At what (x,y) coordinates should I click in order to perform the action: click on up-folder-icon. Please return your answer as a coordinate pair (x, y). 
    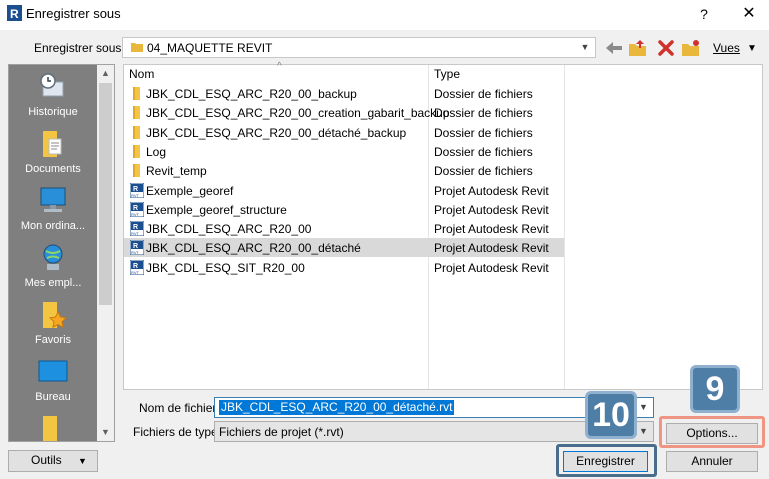
    Looking at the image, I should click on (638, 48).